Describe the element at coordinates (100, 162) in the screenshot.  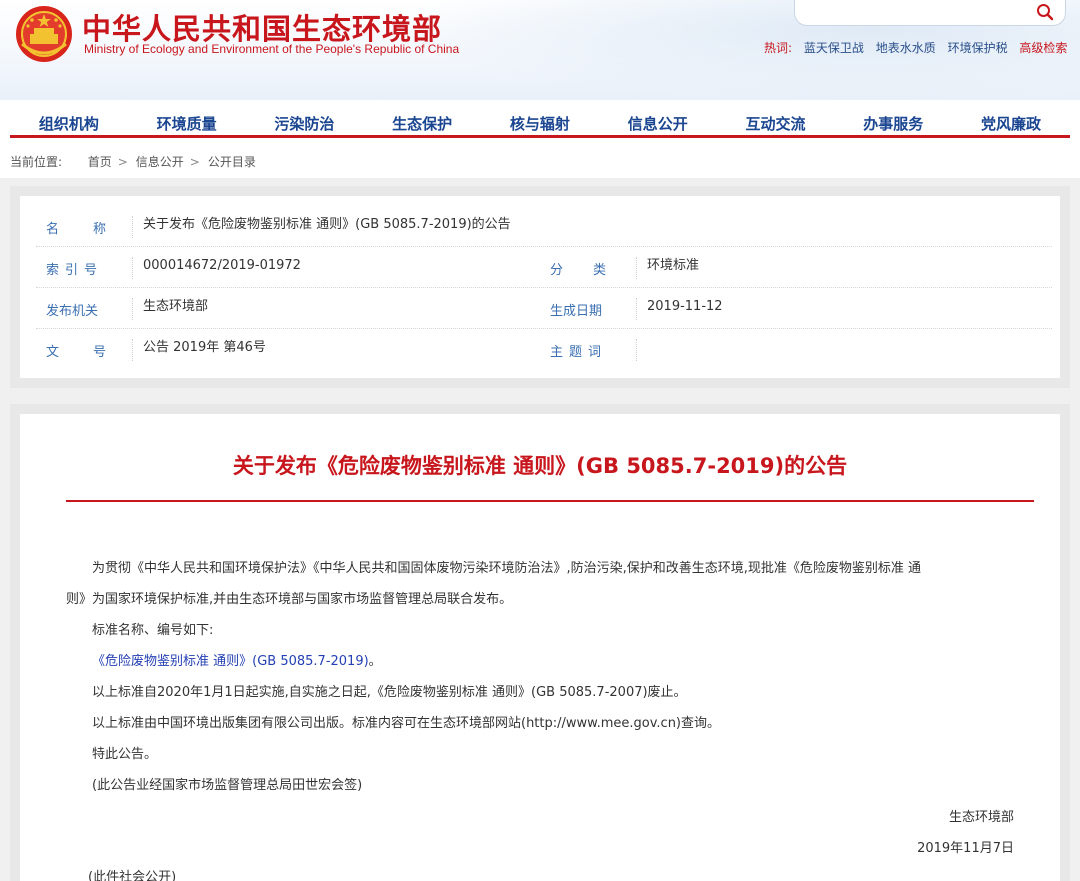
I see `breadcrumb-home: 首页` at that location.